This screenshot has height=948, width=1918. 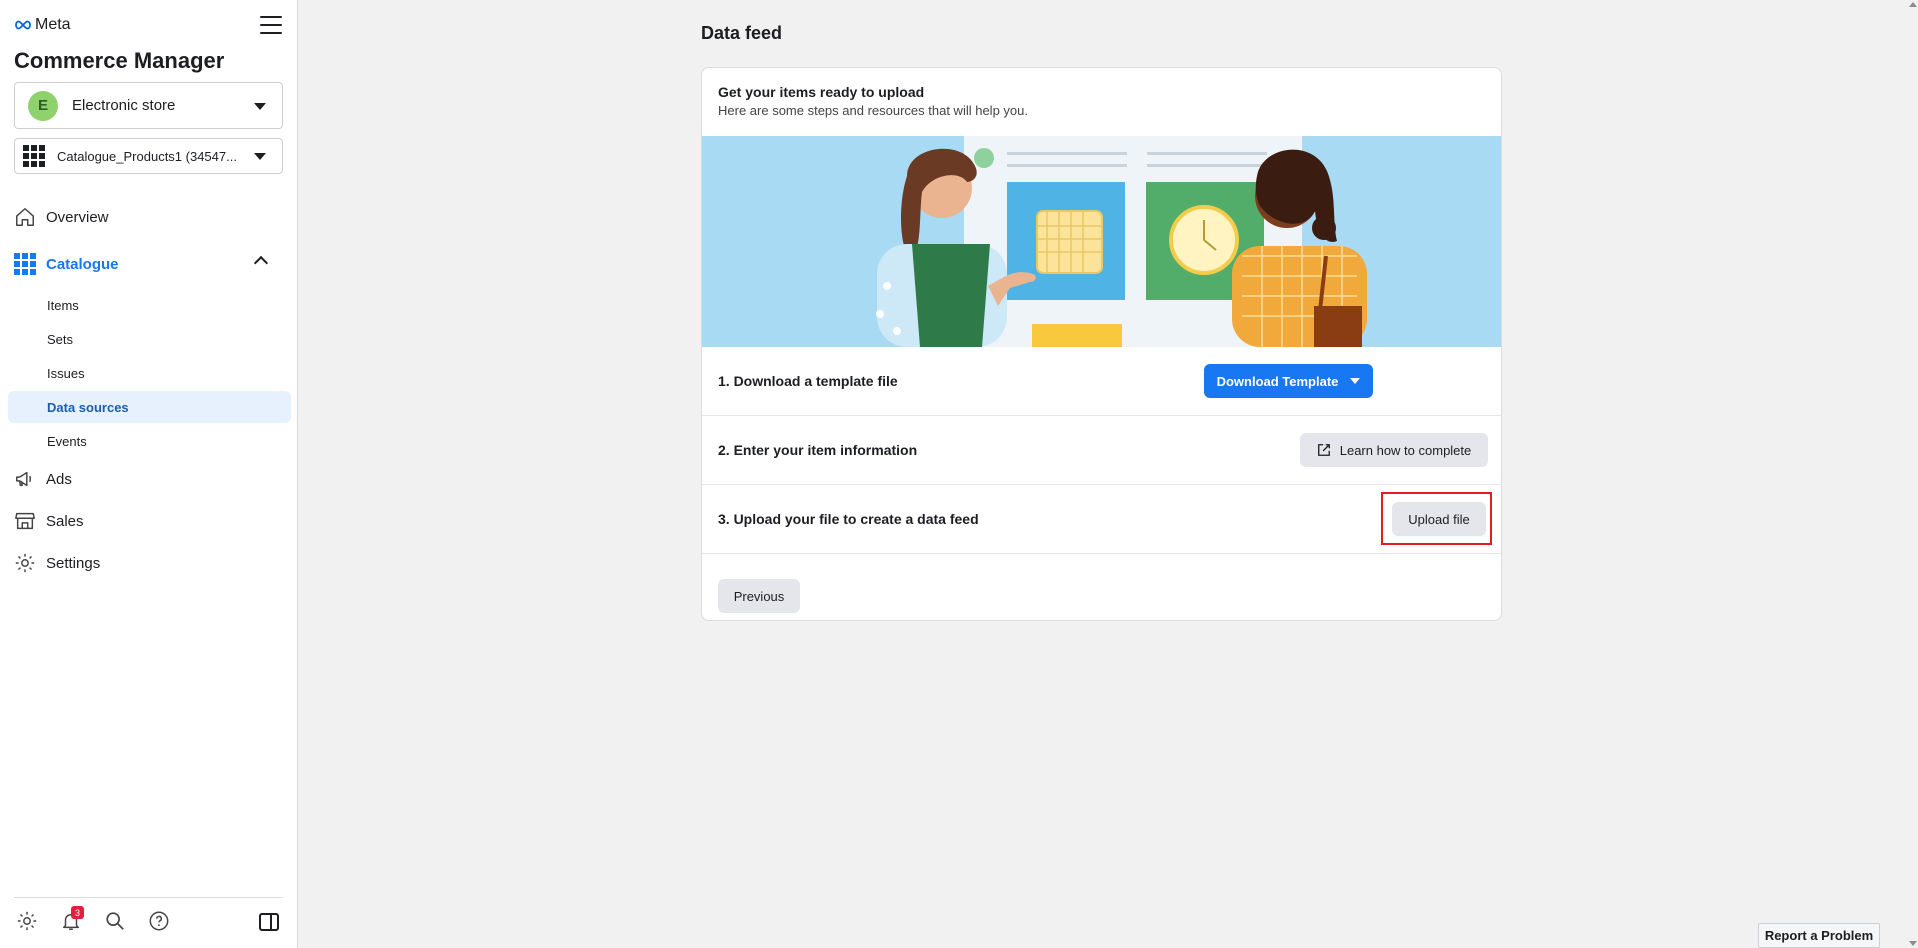 What do you see at coordinates (1101, 241) in the screenshot?
I see `illustration-image` at bounding box center [1101, 241].